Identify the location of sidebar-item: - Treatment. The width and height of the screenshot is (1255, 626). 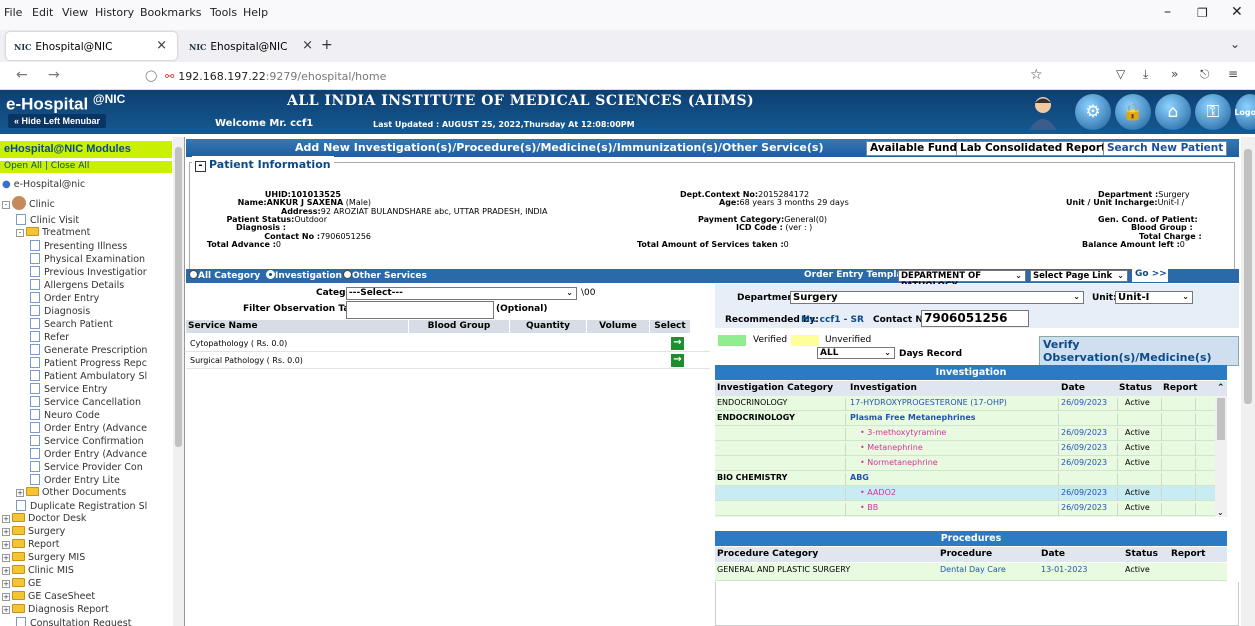
(53, 232).